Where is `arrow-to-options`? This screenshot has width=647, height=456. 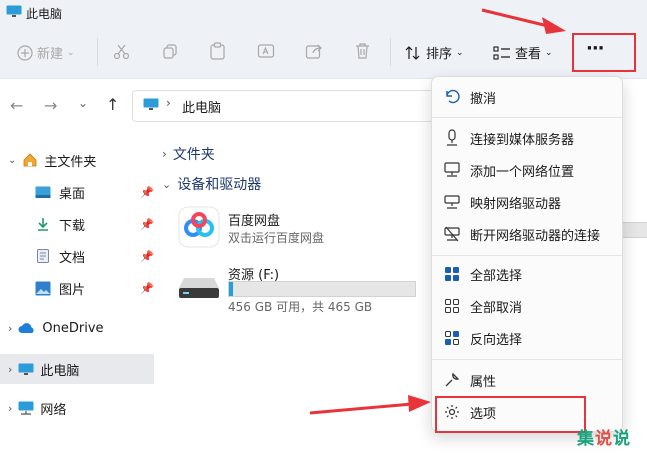
arrow-to-options is located at coordinates (370, 405).